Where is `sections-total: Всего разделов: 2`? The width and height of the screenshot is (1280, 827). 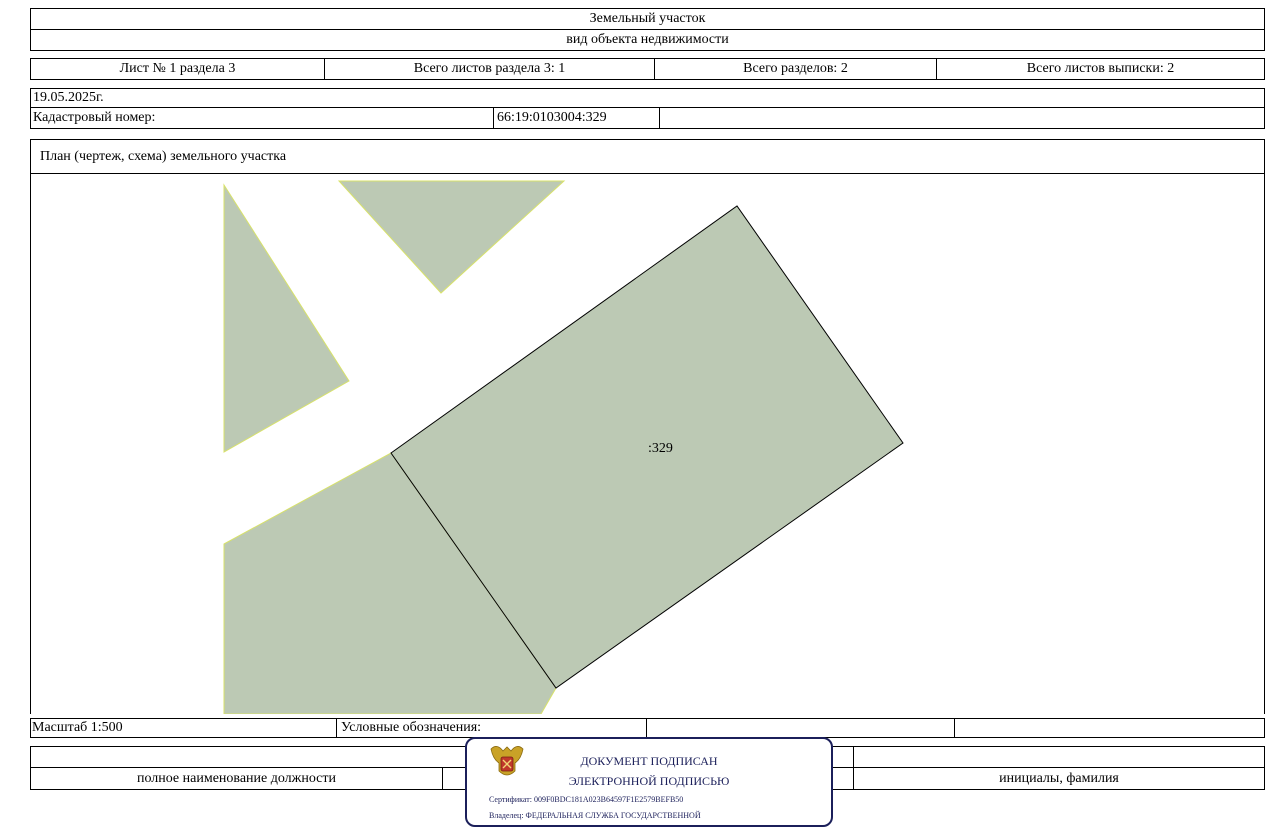 sections-total: Всего разделов: 2 is located at coordinates (795, 68).